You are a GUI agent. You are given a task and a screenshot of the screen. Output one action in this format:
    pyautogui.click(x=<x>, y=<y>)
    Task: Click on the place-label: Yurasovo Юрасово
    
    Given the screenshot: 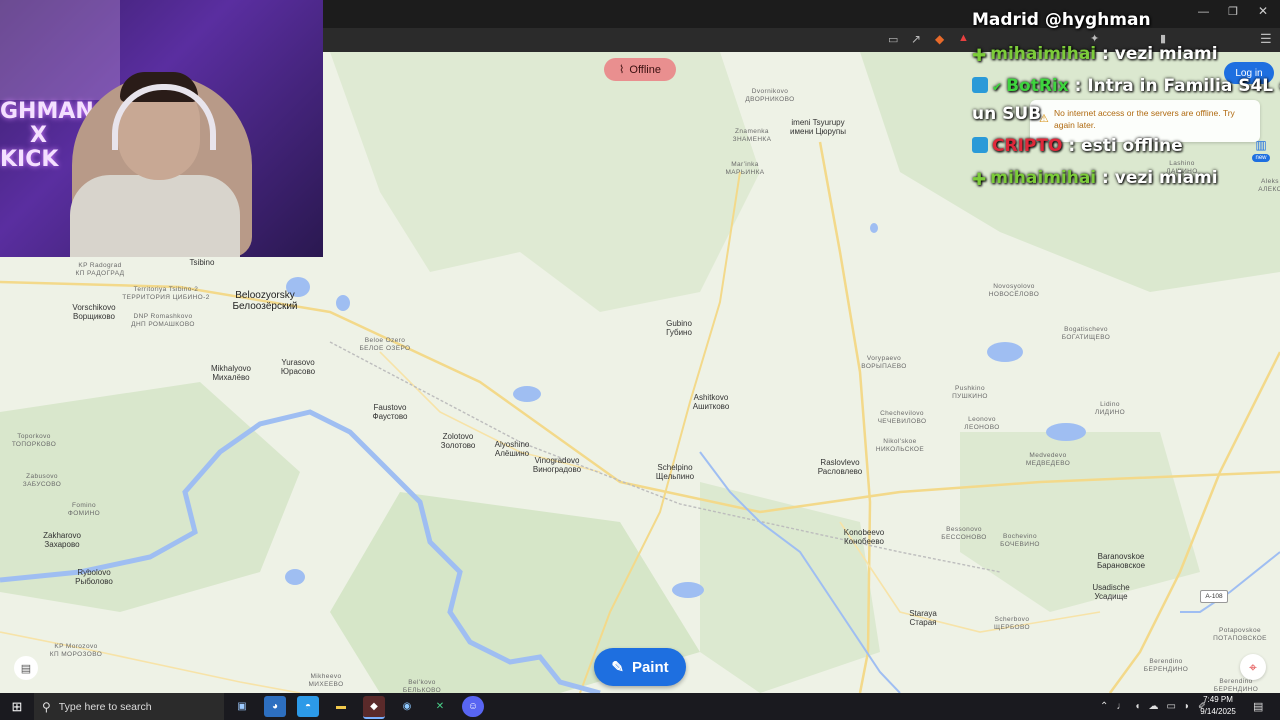 What is the action you would take?
    pyautogui.click(x=298, y=367)
    